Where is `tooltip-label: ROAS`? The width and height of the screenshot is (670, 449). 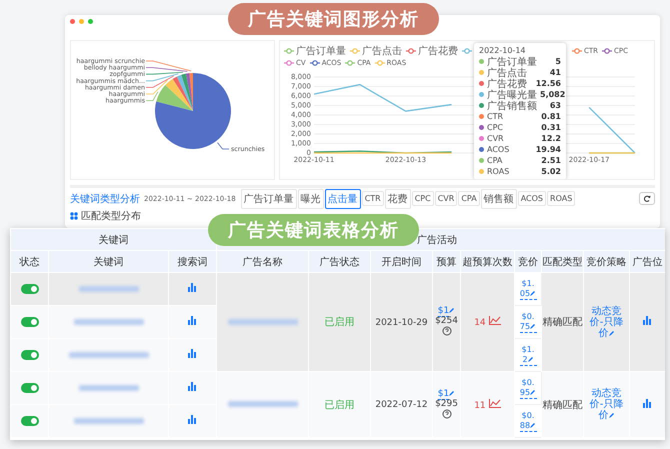
tooltip-label: ROAS is located at coordinates (498, 171).